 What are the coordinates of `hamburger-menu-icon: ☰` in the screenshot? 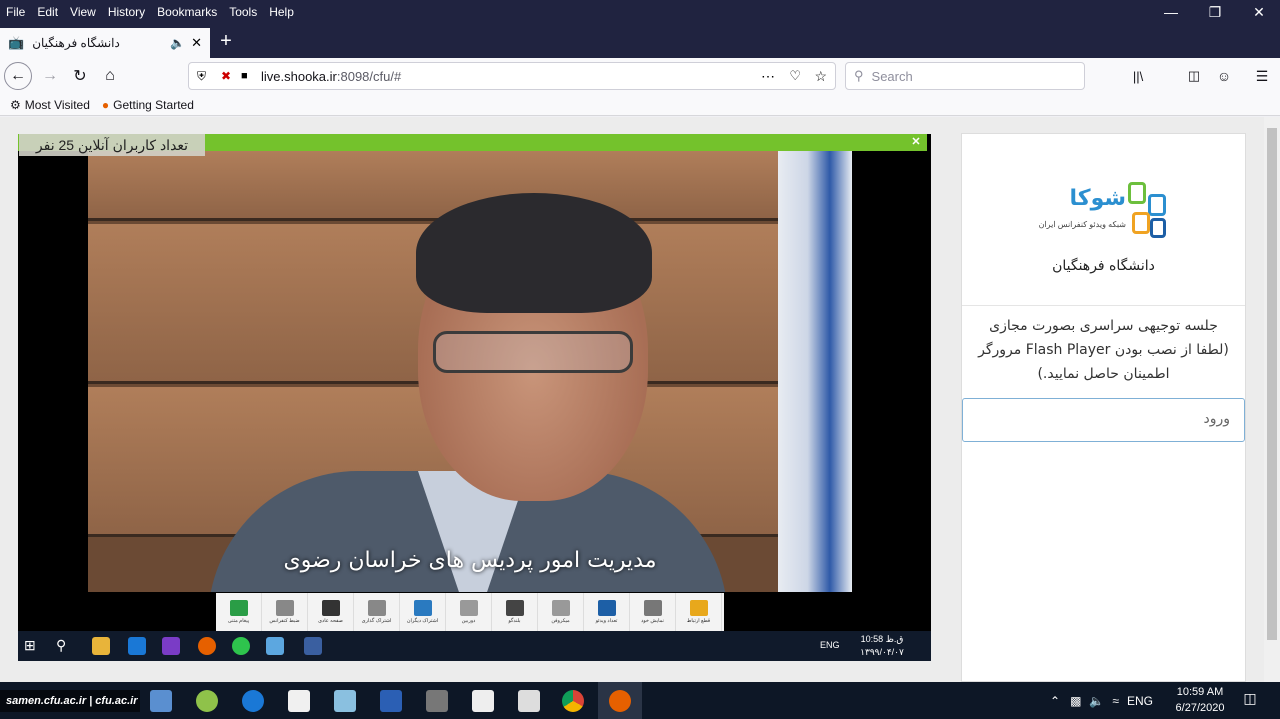 It's located at (1262, 76).